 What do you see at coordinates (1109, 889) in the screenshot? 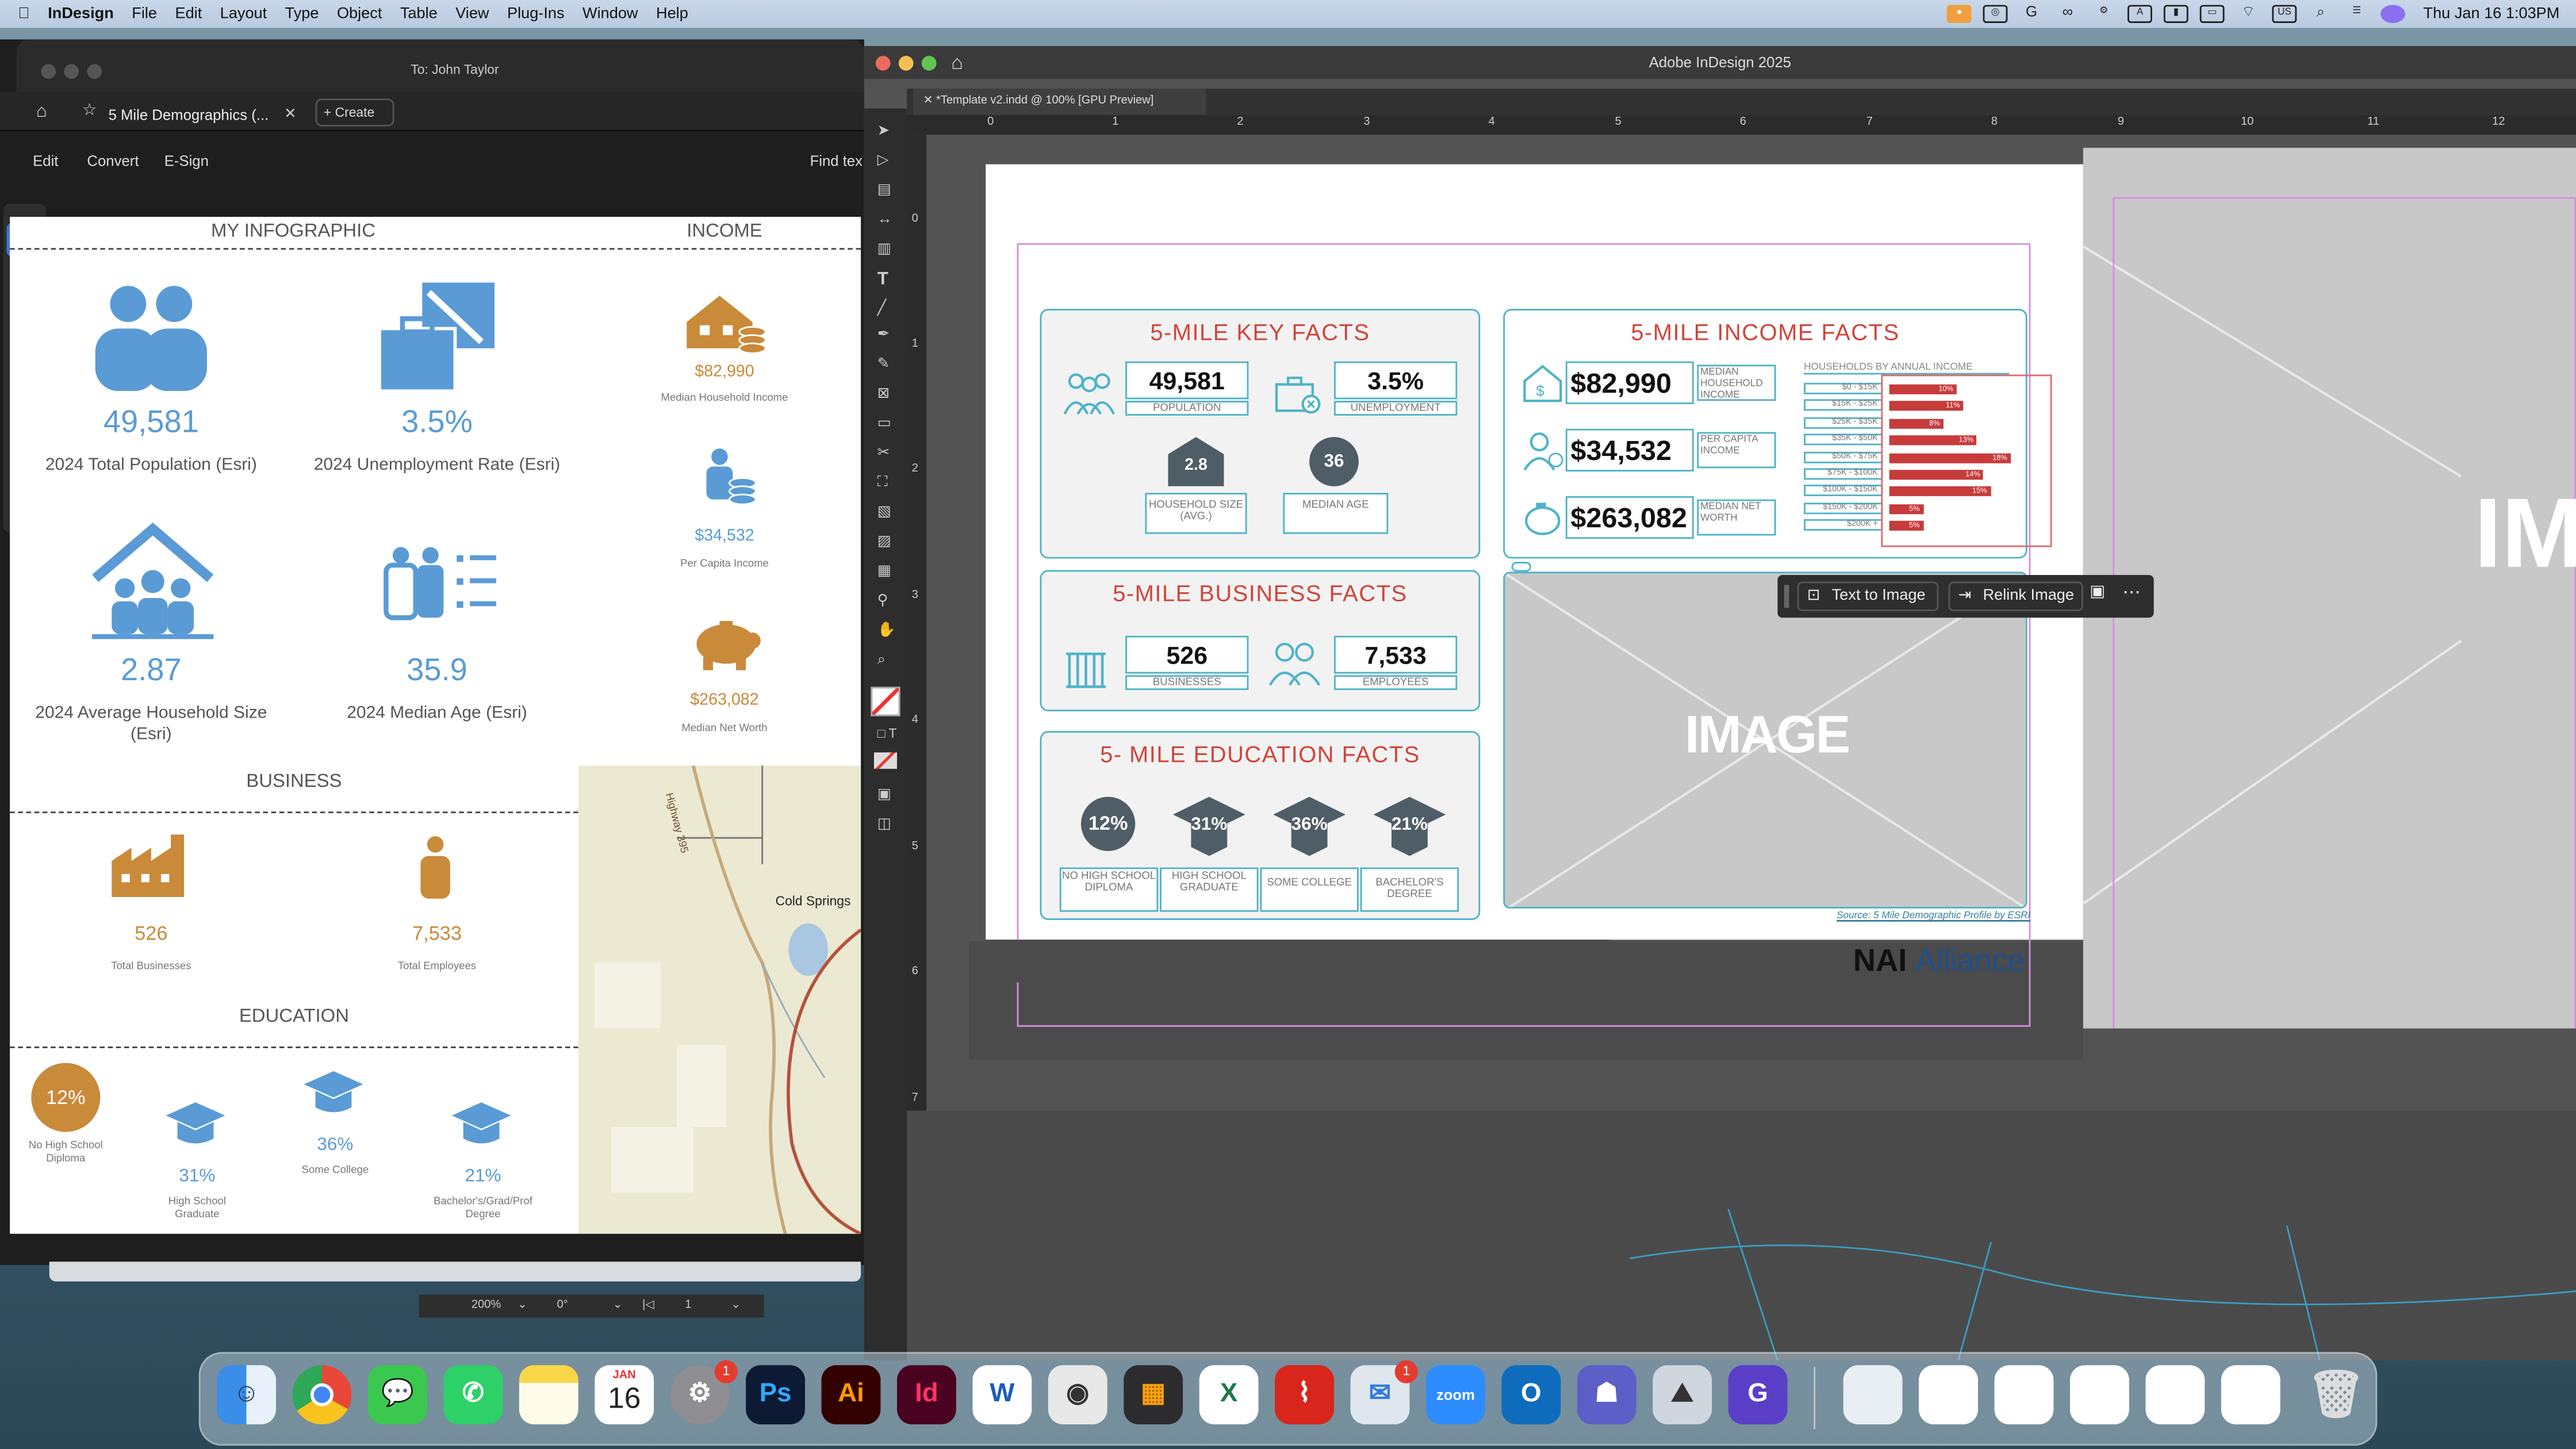
I see `edu-no-diploma-caption: NO HIGH SCHOOL DIPLOMA` at bounding box center [1109, 889].